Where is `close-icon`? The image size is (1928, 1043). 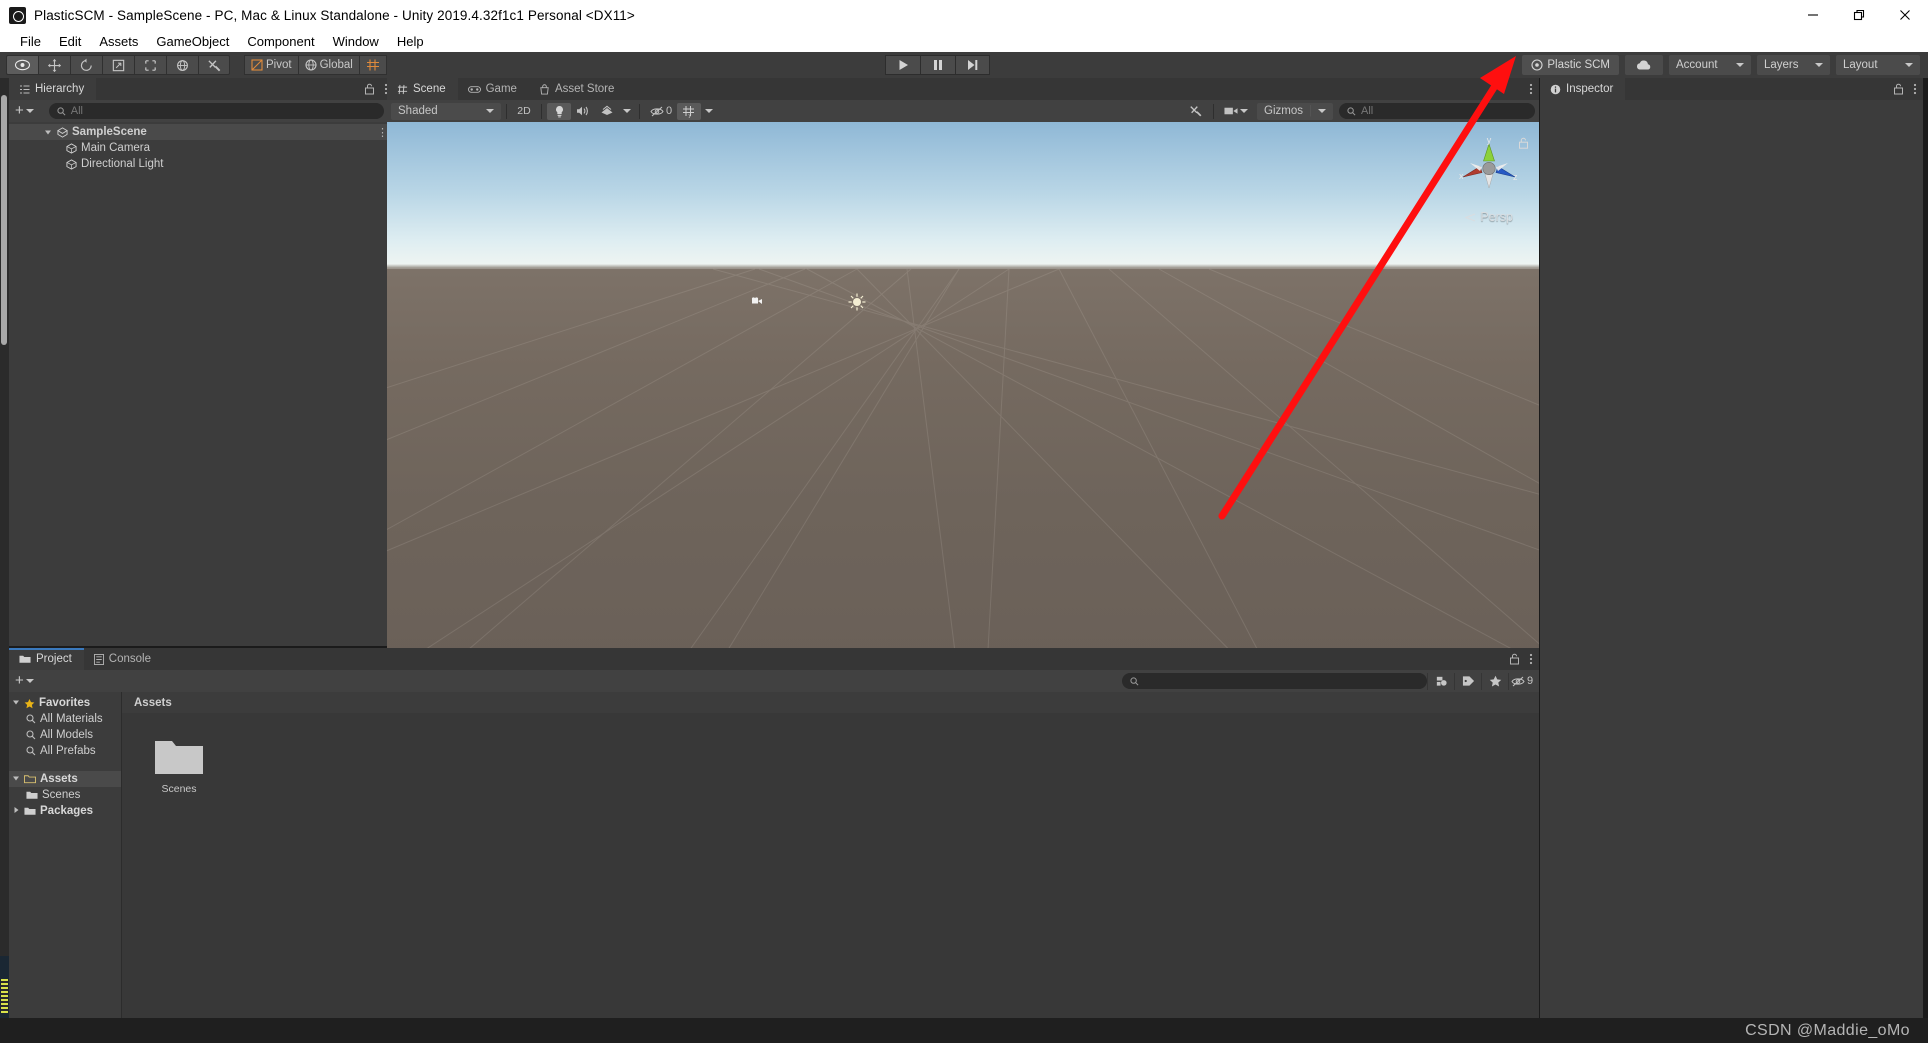 close-icon is located at coordinates (1905, 15).